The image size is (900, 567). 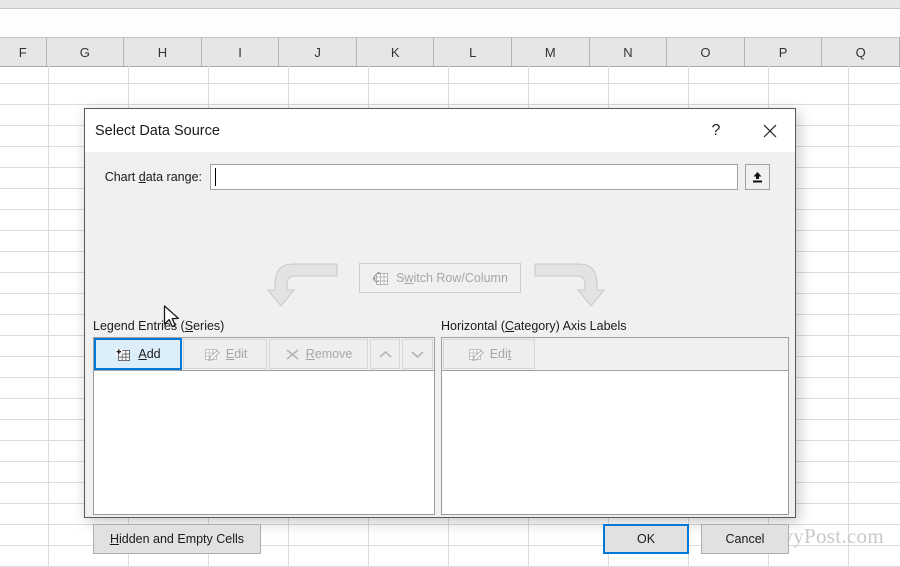 I want to click on column-header-row: F G H I J K L M N O P Q, so click(x=450, y=52).